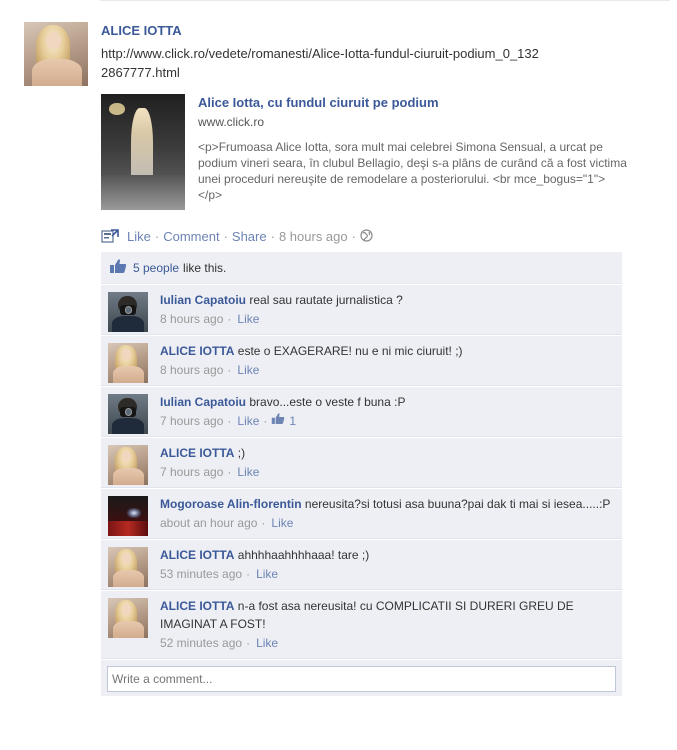  Describe the element at coordinates (387, 421) in the screenshot. I see `comment-meta: 7 hours ago · Like · 1` at that location.